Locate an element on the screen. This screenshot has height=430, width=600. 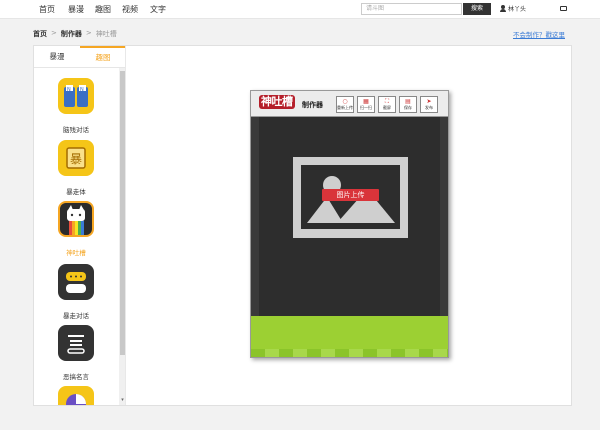
tool-item-quote: 恶搞名言 is located at coordinates (76, 353).